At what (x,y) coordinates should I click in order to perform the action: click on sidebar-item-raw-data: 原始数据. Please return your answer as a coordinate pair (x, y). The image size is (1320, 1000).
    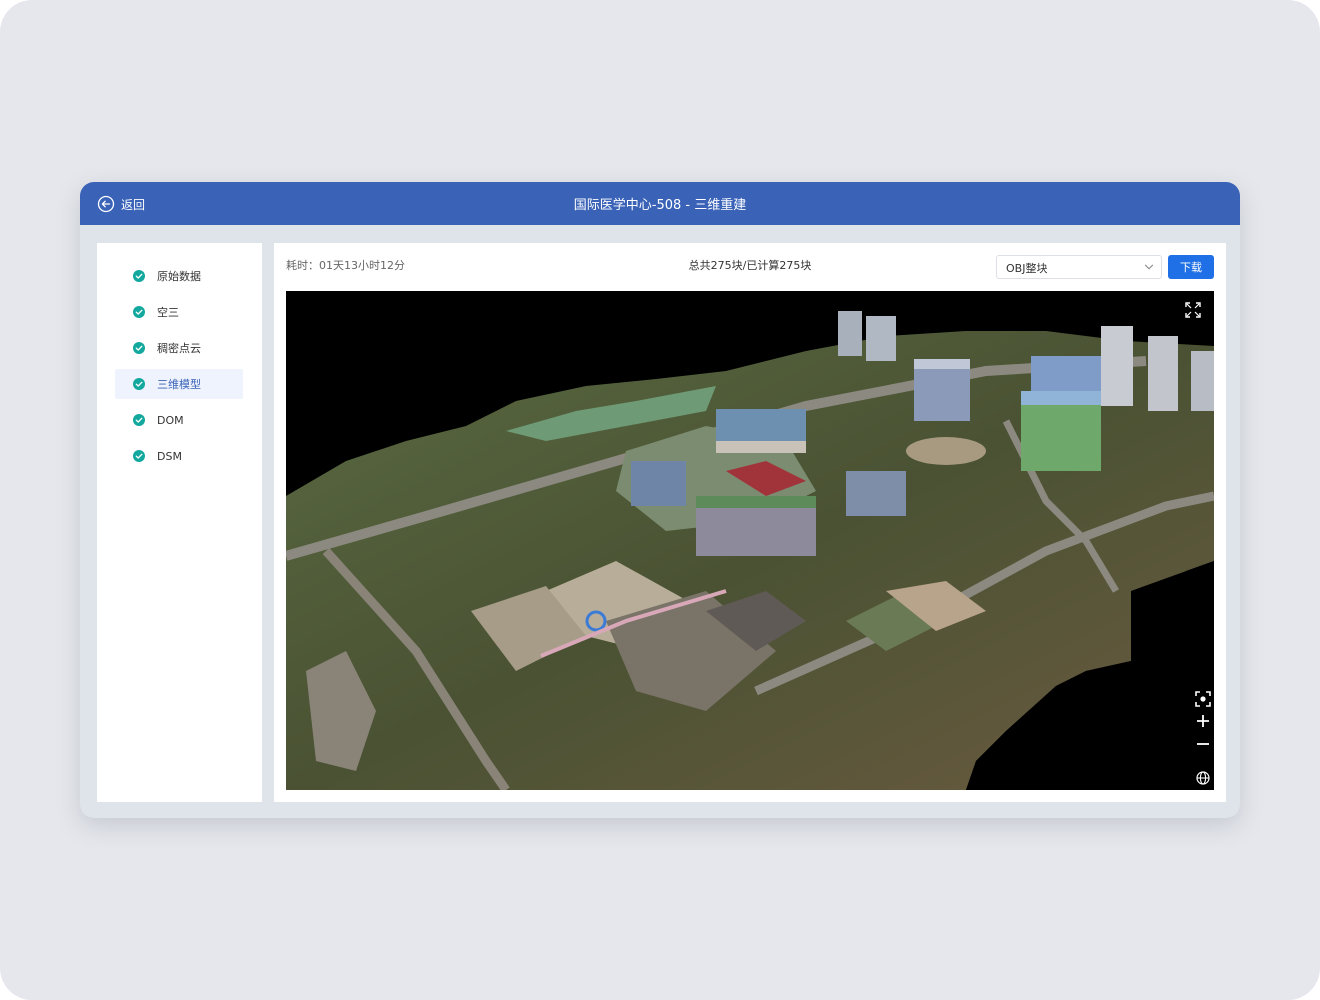
    Looking at the image, I should click on (179, 276).